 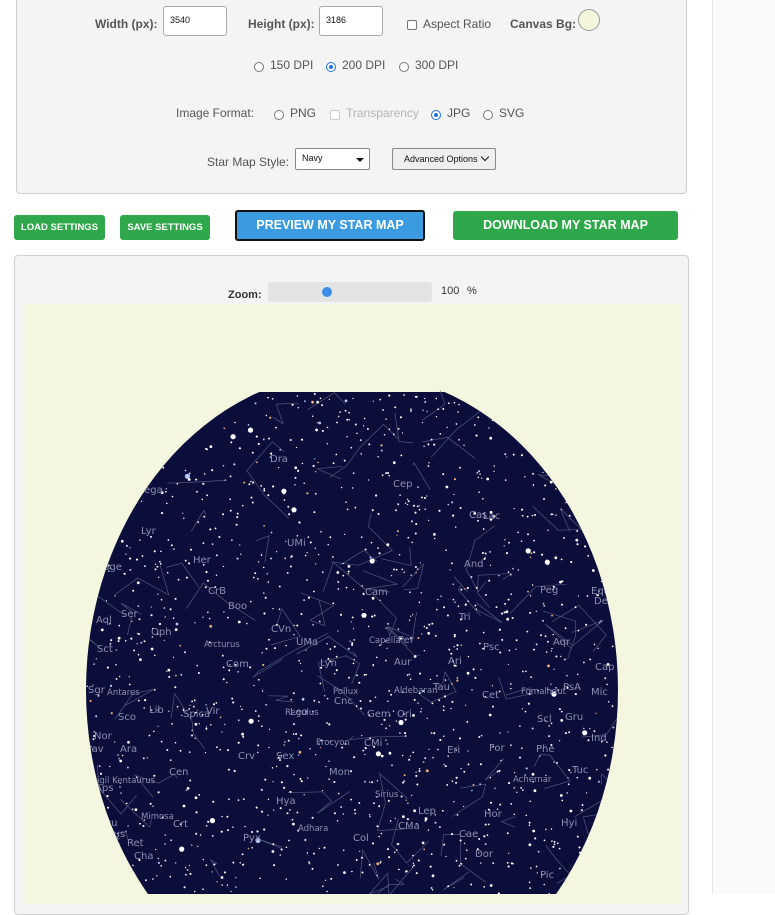 I want to click on style-select: Navy, so click(x=332, y=159).